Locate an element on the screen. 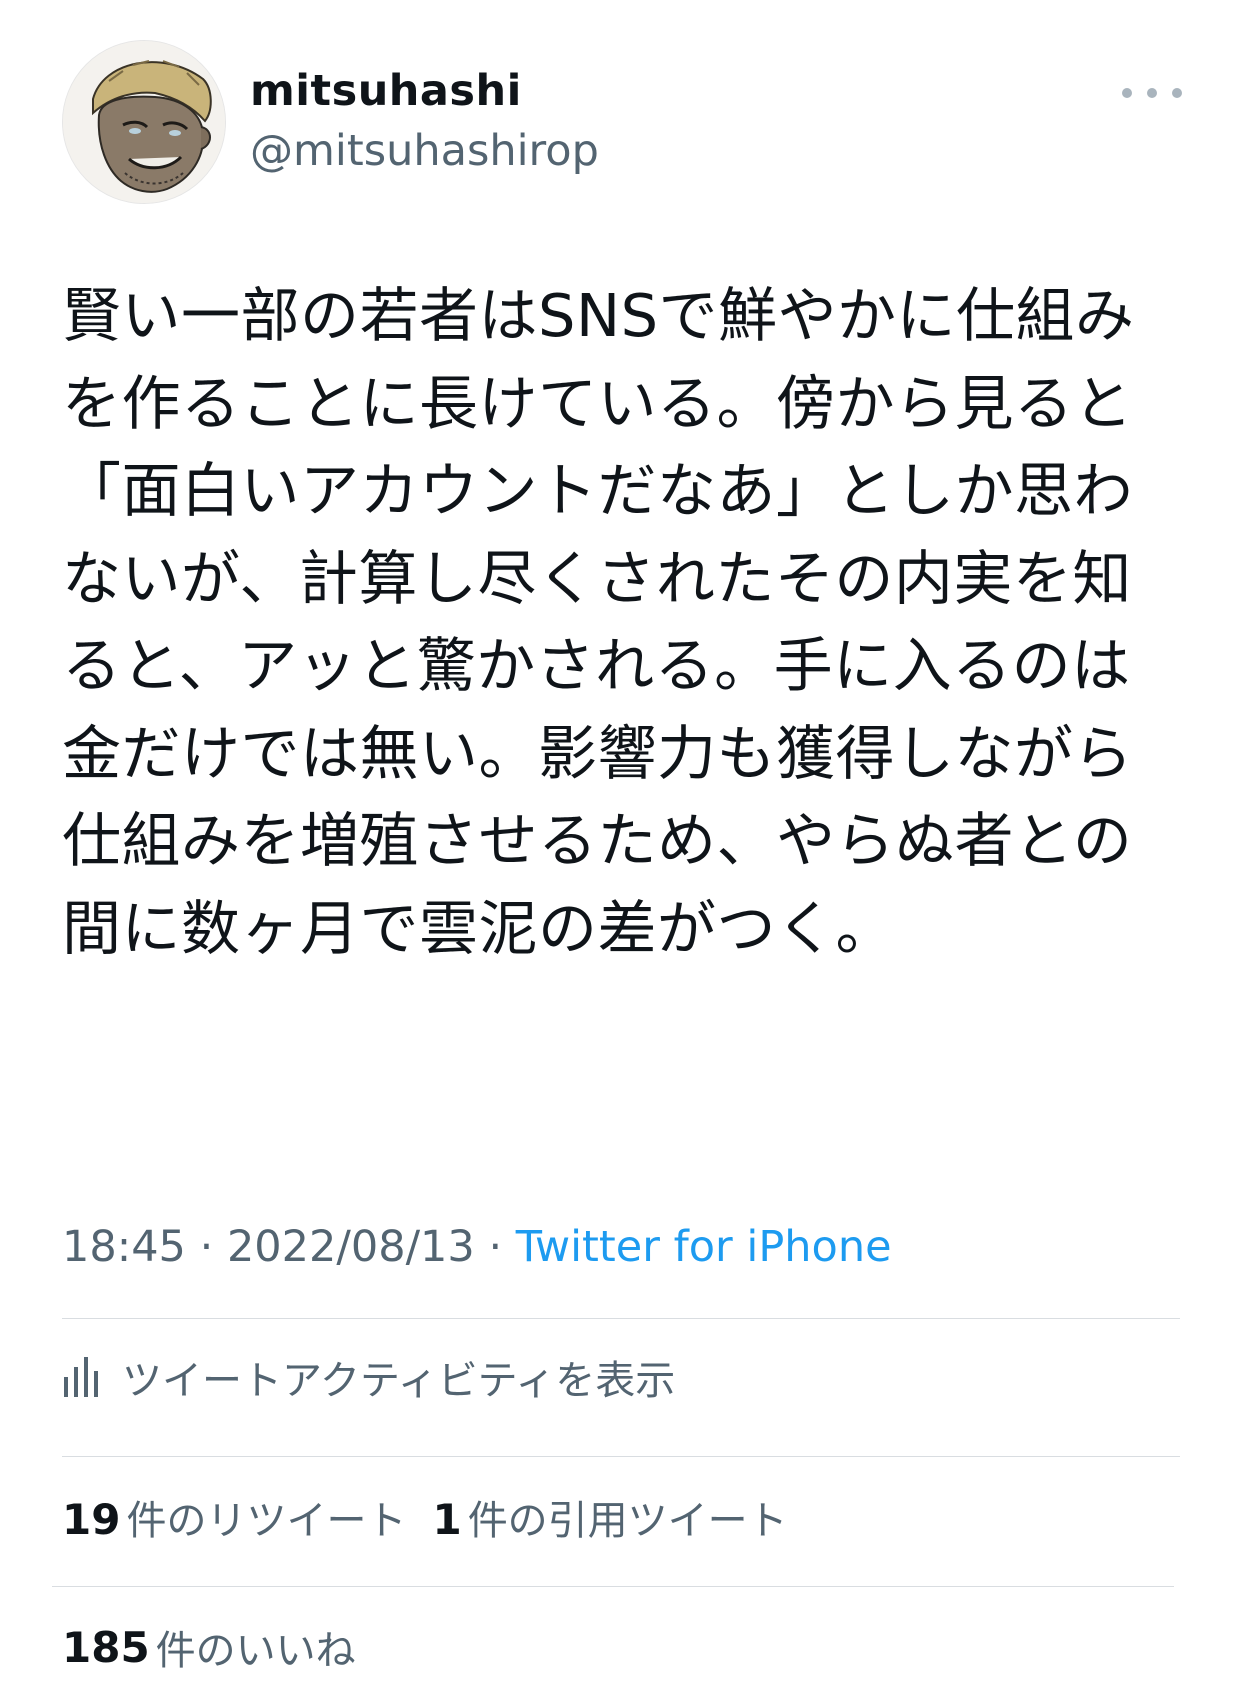  more-horizontal-icon is located at coordinates (1152, 93).